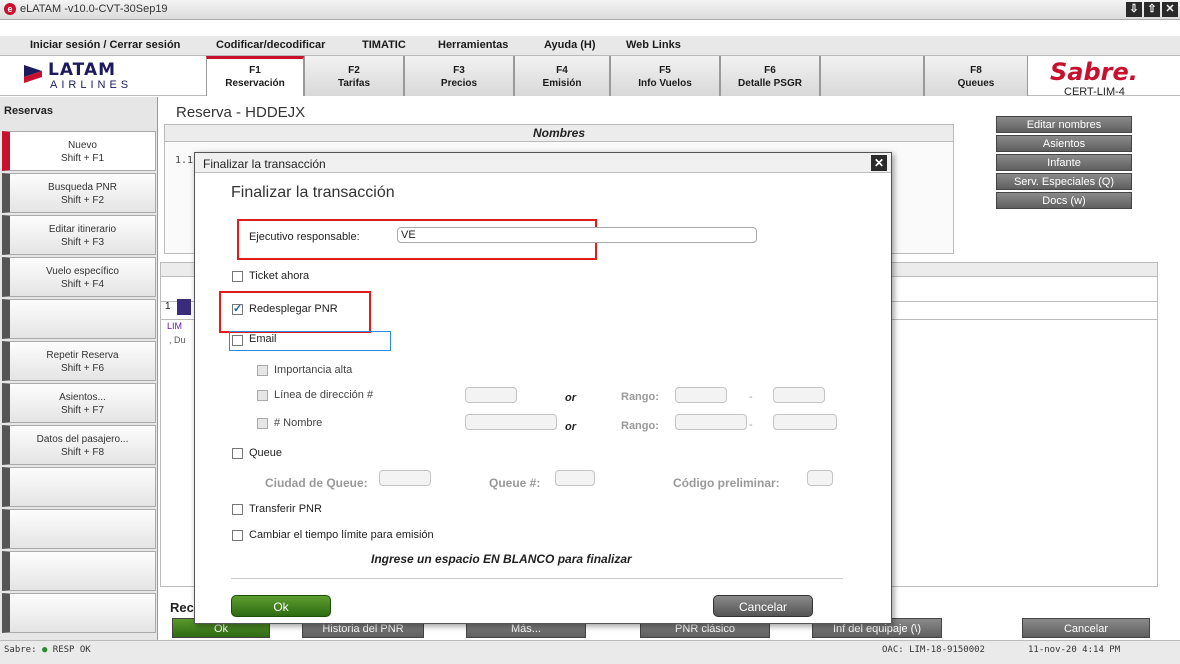 Image resolution: width=1180 pixels, height=664 pixels. What do you see at coordinates (770, 76) in the screenshot?
I see `tab-f6-detalle-psgr: F6 Detalle PSGR` at bounding box center [770, 76].